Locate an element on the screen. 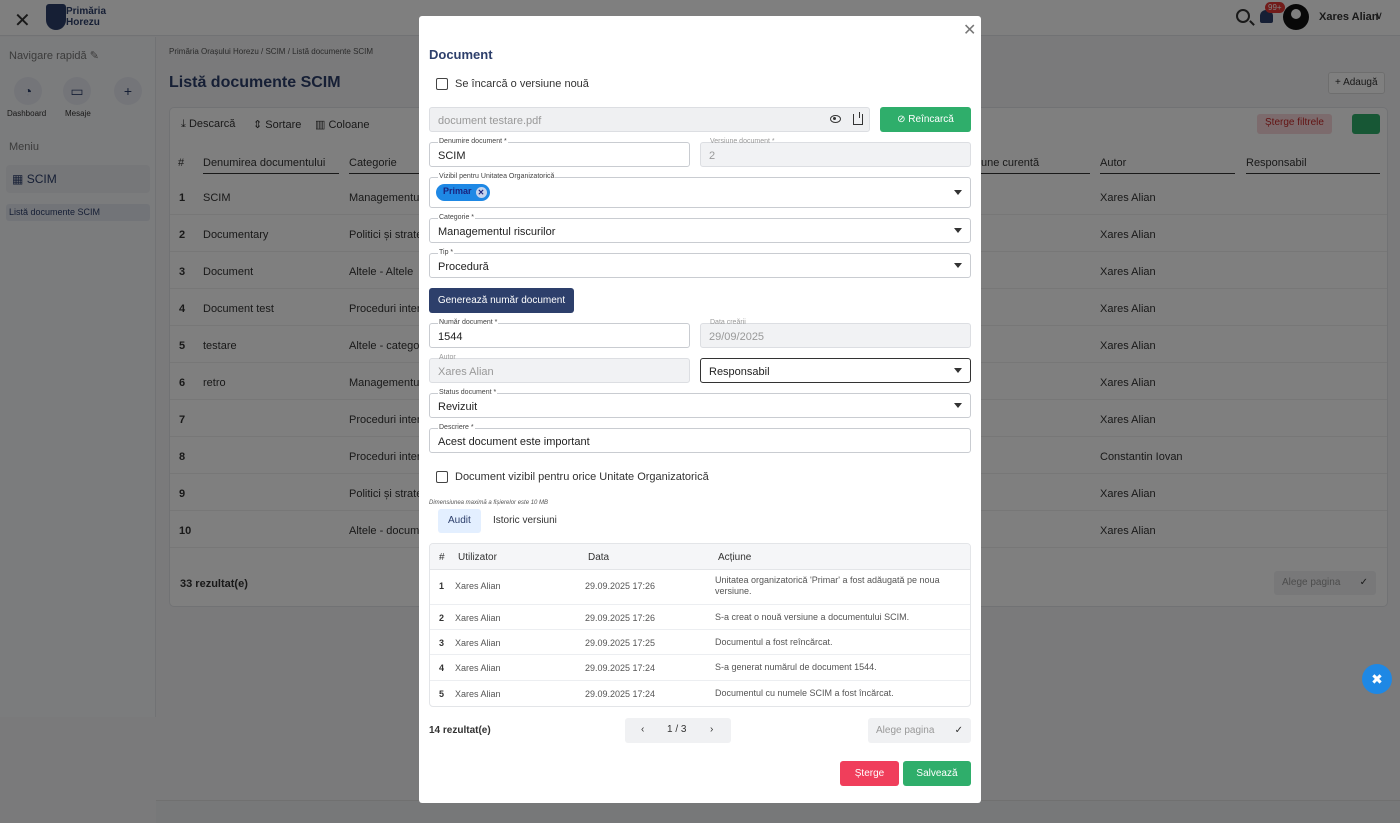  type-select: Tip * Procedură is located at coordinates (700, 263).